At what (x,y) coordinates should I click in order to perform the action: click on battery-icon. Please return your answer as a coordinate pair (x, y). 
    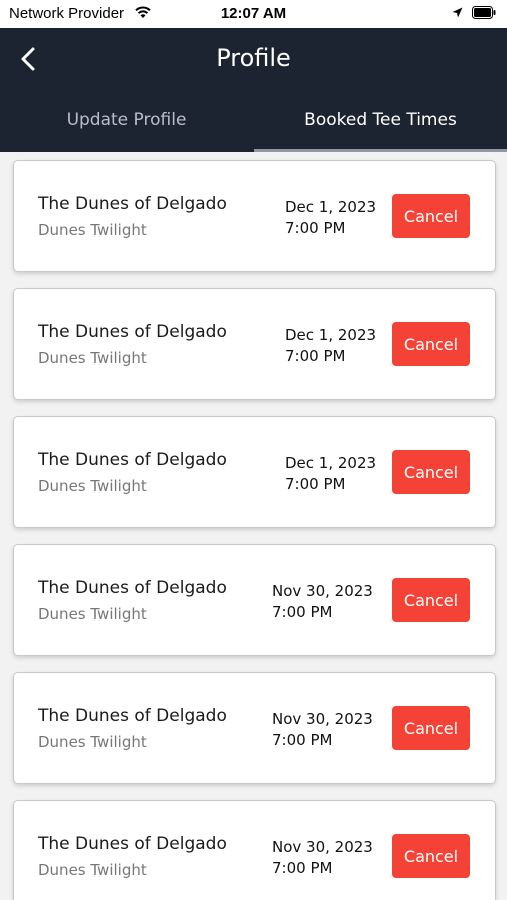
    Looking at the image, I should click on (484, 12).